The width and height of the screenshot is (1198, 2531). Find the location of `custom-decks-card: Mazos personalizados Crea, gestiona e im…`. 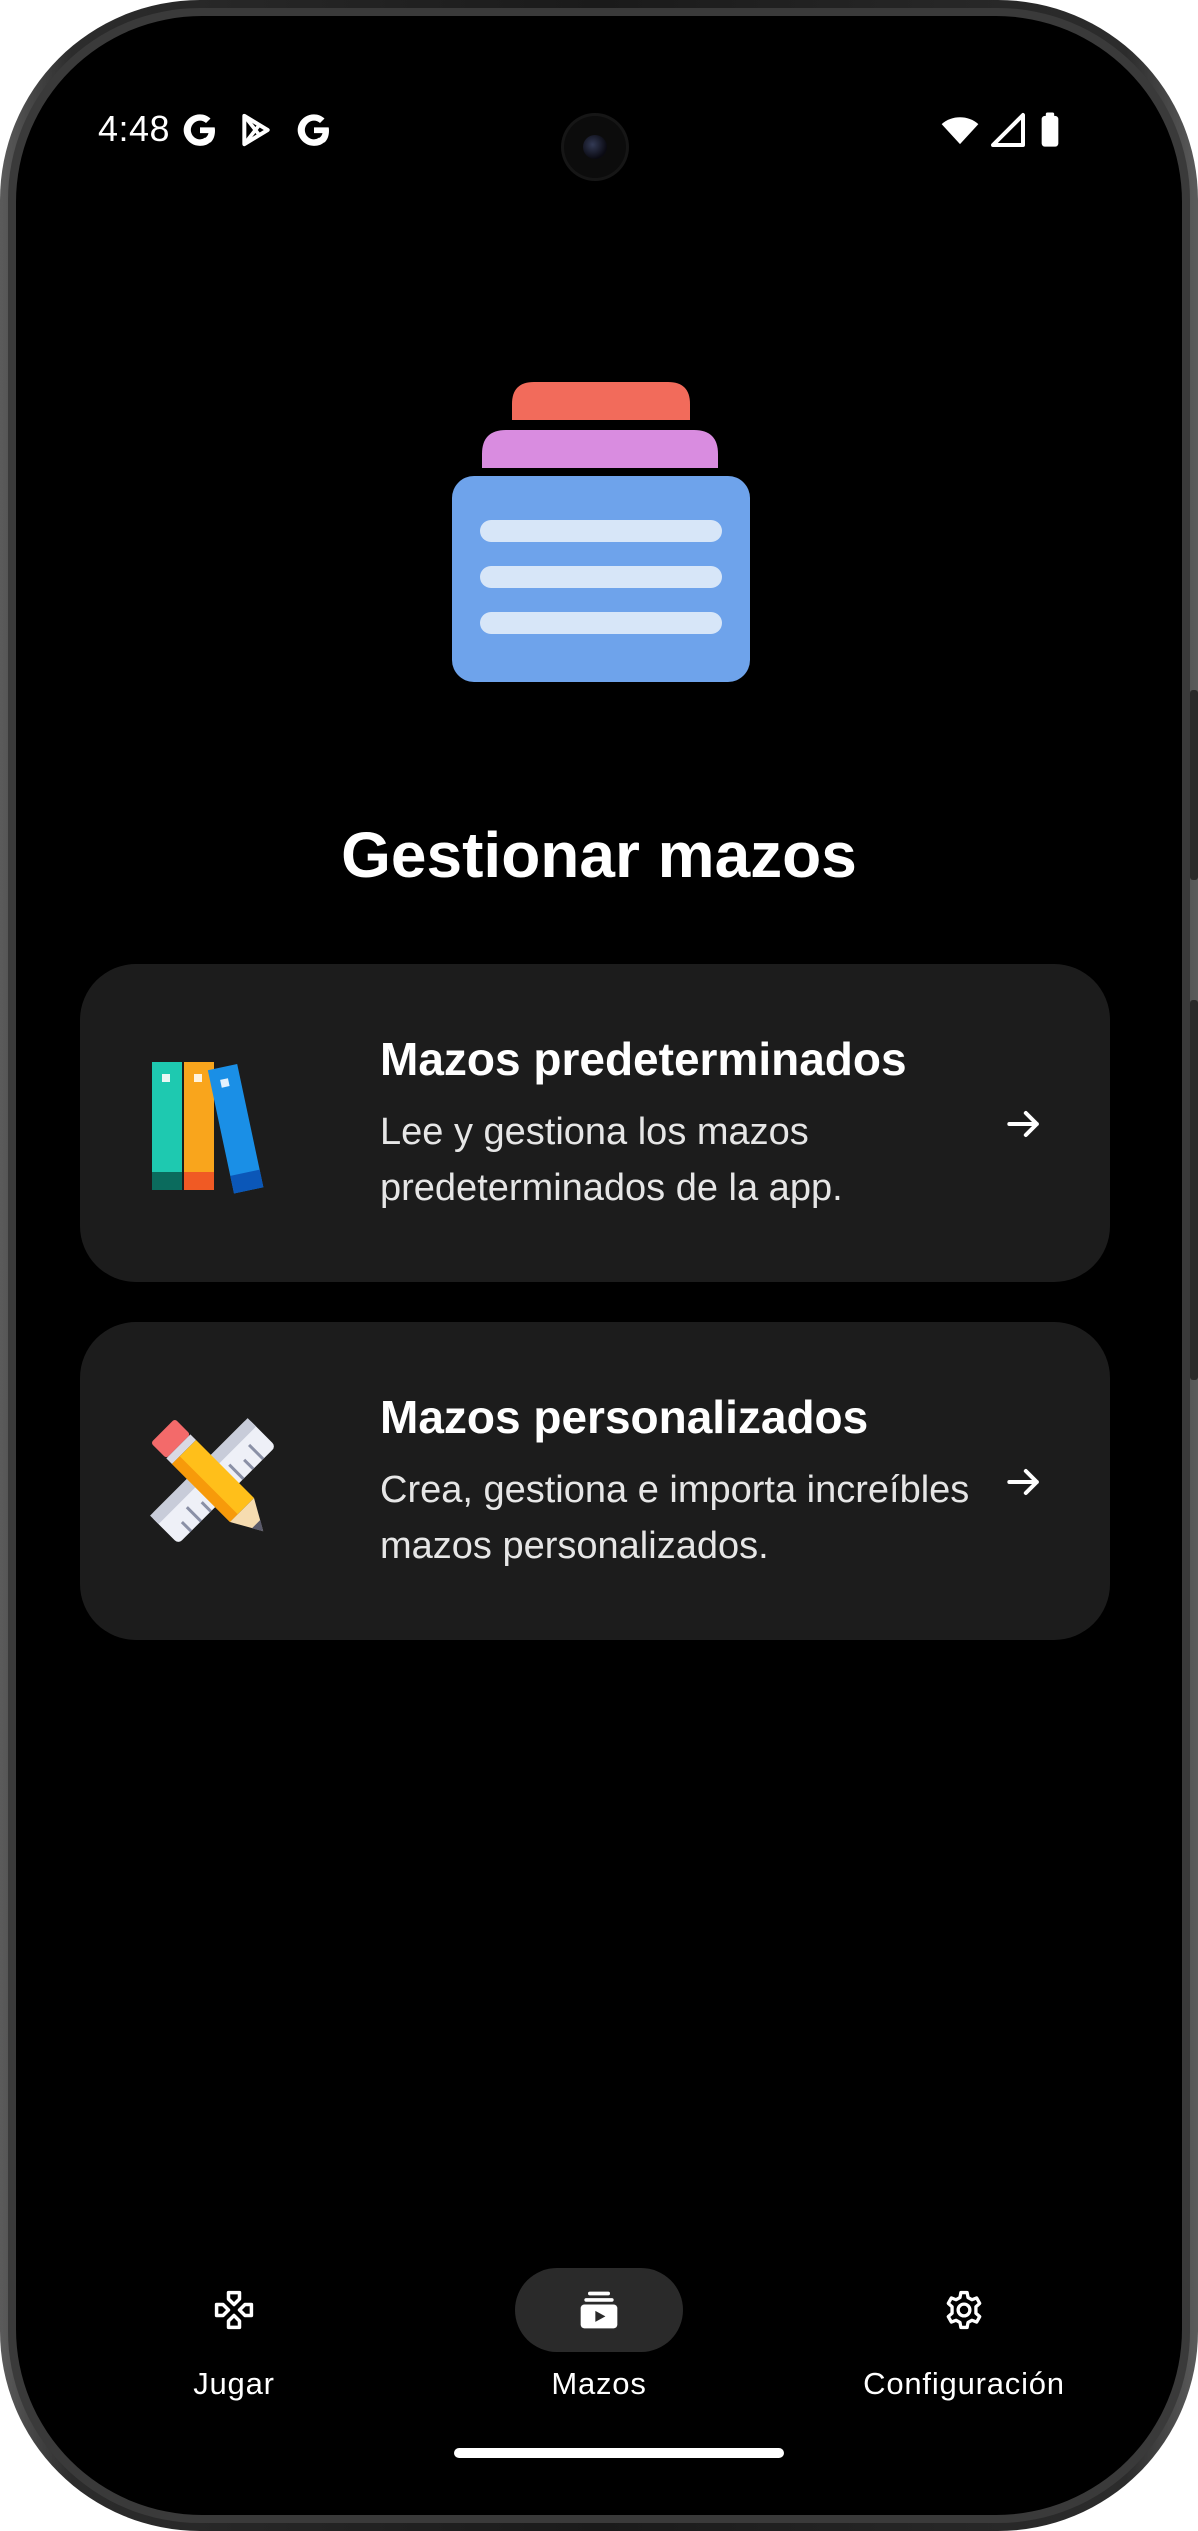

custom-decks-card: Mazos personalizados Crea, gestiona e im… is located at coordinates (595, 1481).